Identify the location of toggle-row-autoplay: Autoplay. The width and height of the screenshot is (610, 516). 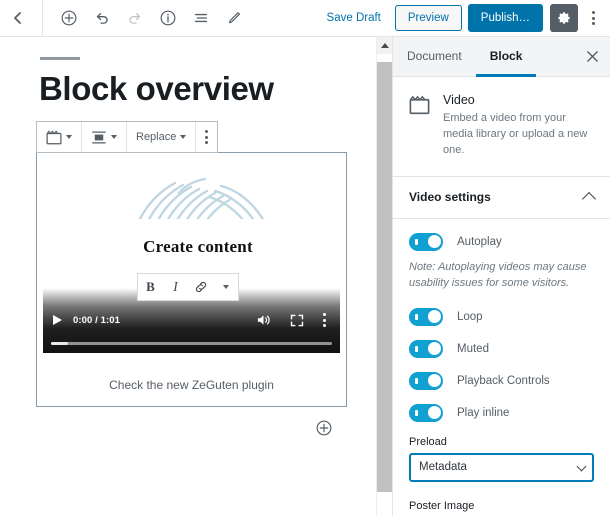
(501, 241).